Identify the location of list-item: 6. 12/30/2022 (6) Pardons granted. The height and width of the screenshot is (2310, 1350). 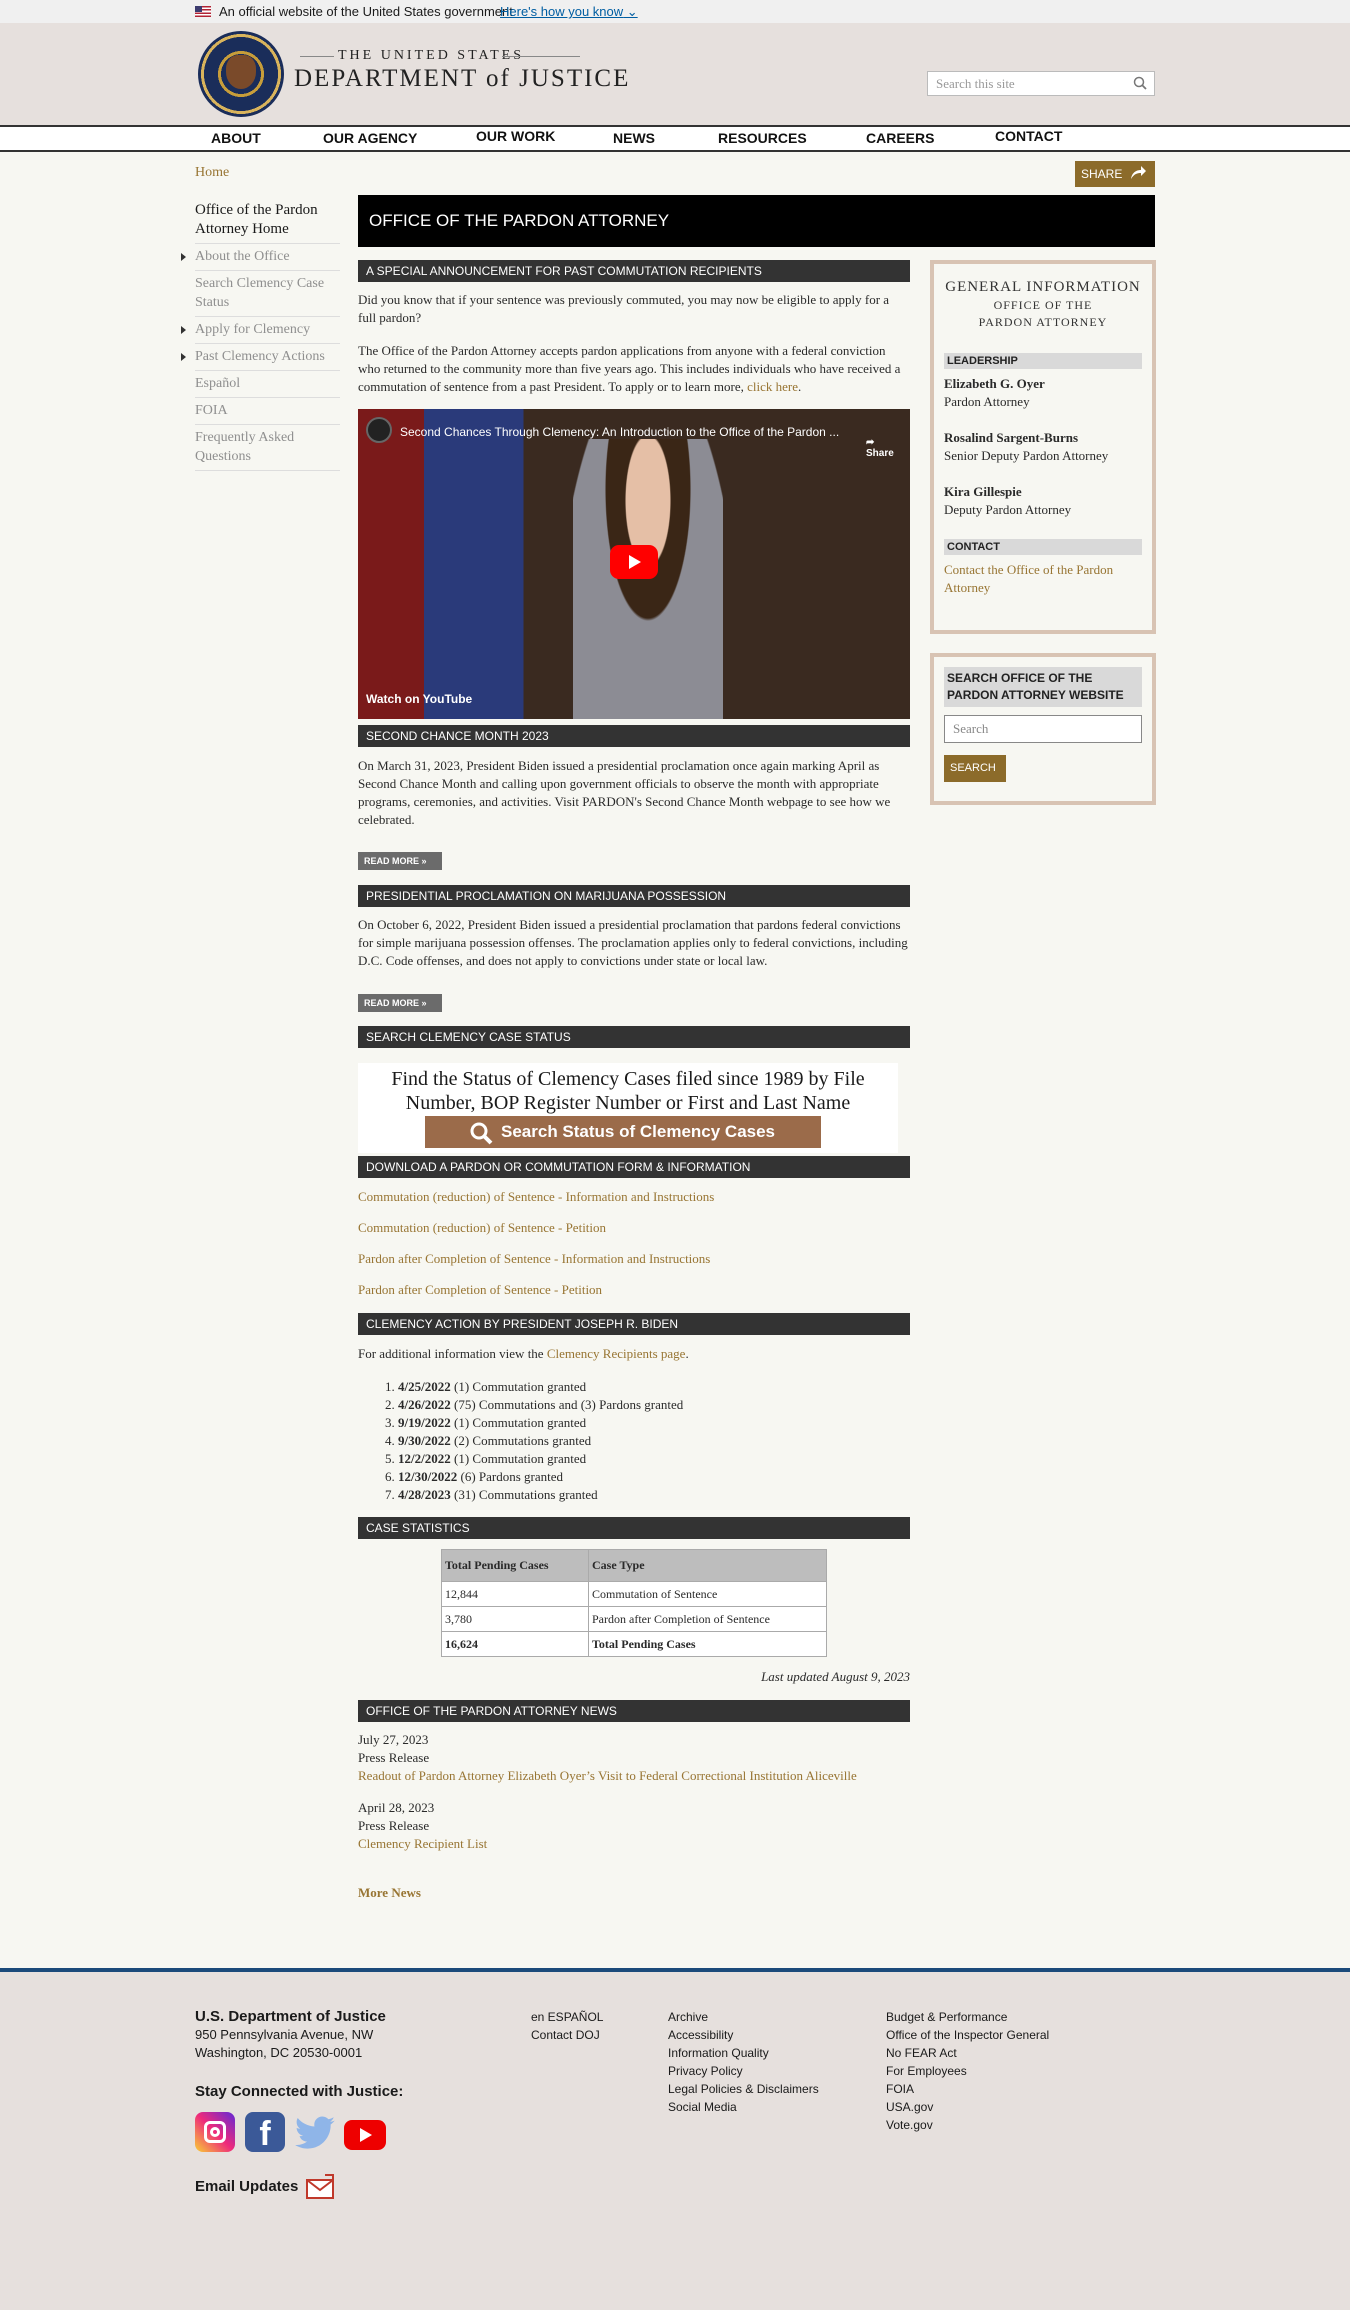
(474, 1476).